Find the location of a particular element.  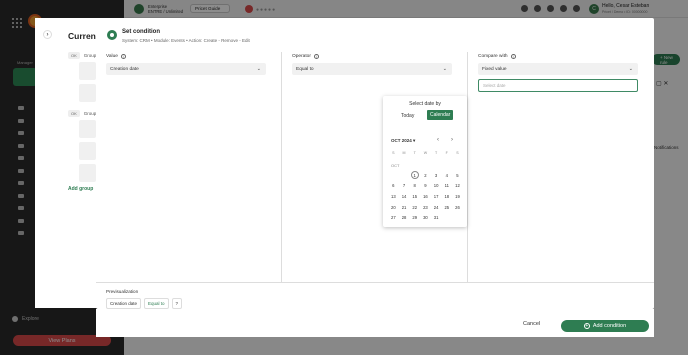

day-cell: 17 is located at coordinates (436, 196).